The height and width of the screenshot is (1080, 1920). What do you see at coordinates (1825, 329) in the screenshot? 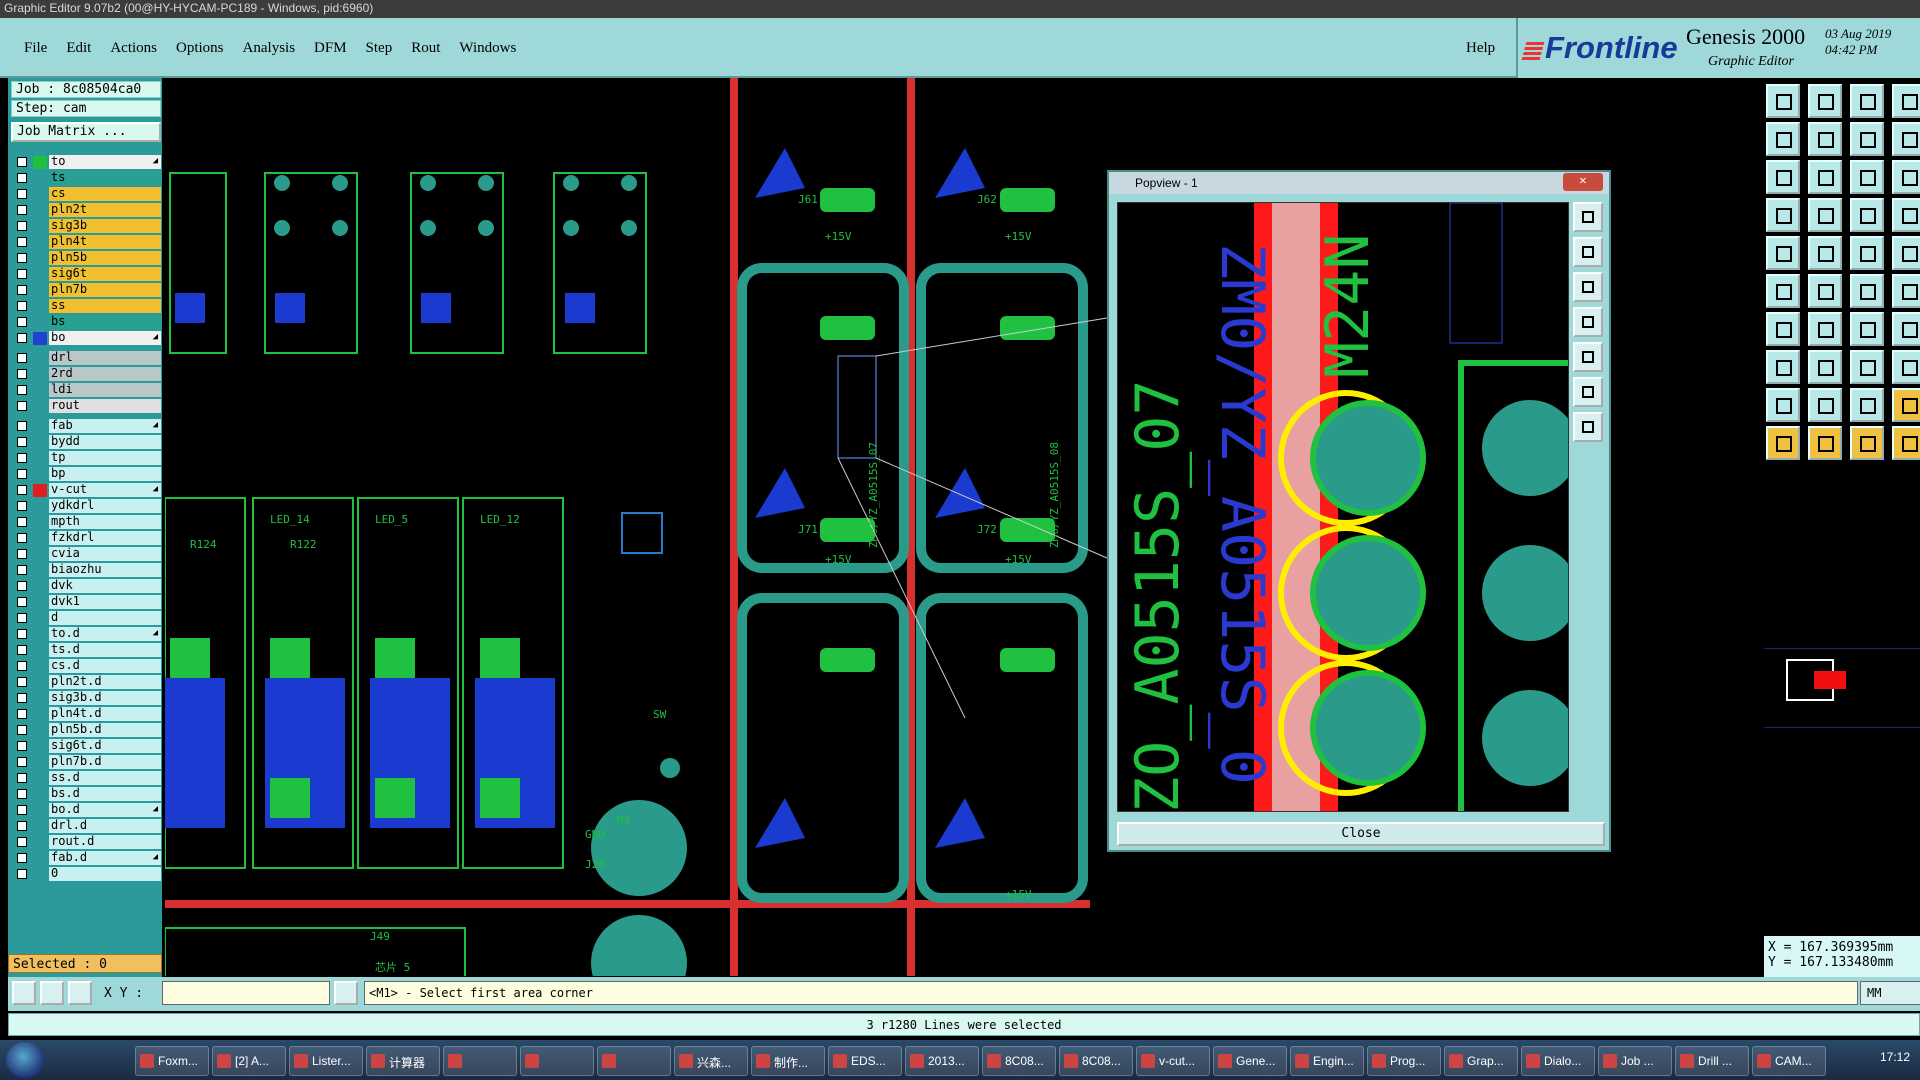
I see `tool-button-ref` at bounding box center [1825, 329].